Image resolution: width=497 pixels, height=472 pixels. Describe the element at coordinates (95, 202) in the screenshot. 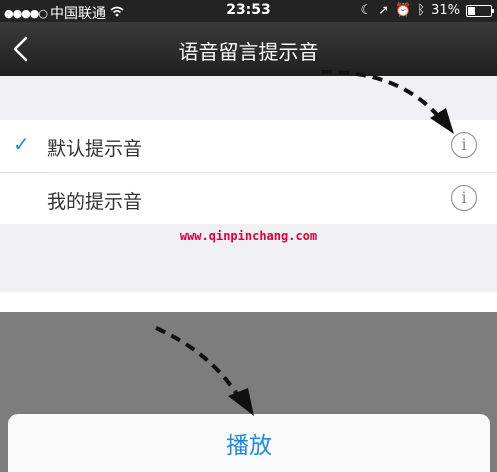

I see `list-item-label: 我的提示音` at that location.